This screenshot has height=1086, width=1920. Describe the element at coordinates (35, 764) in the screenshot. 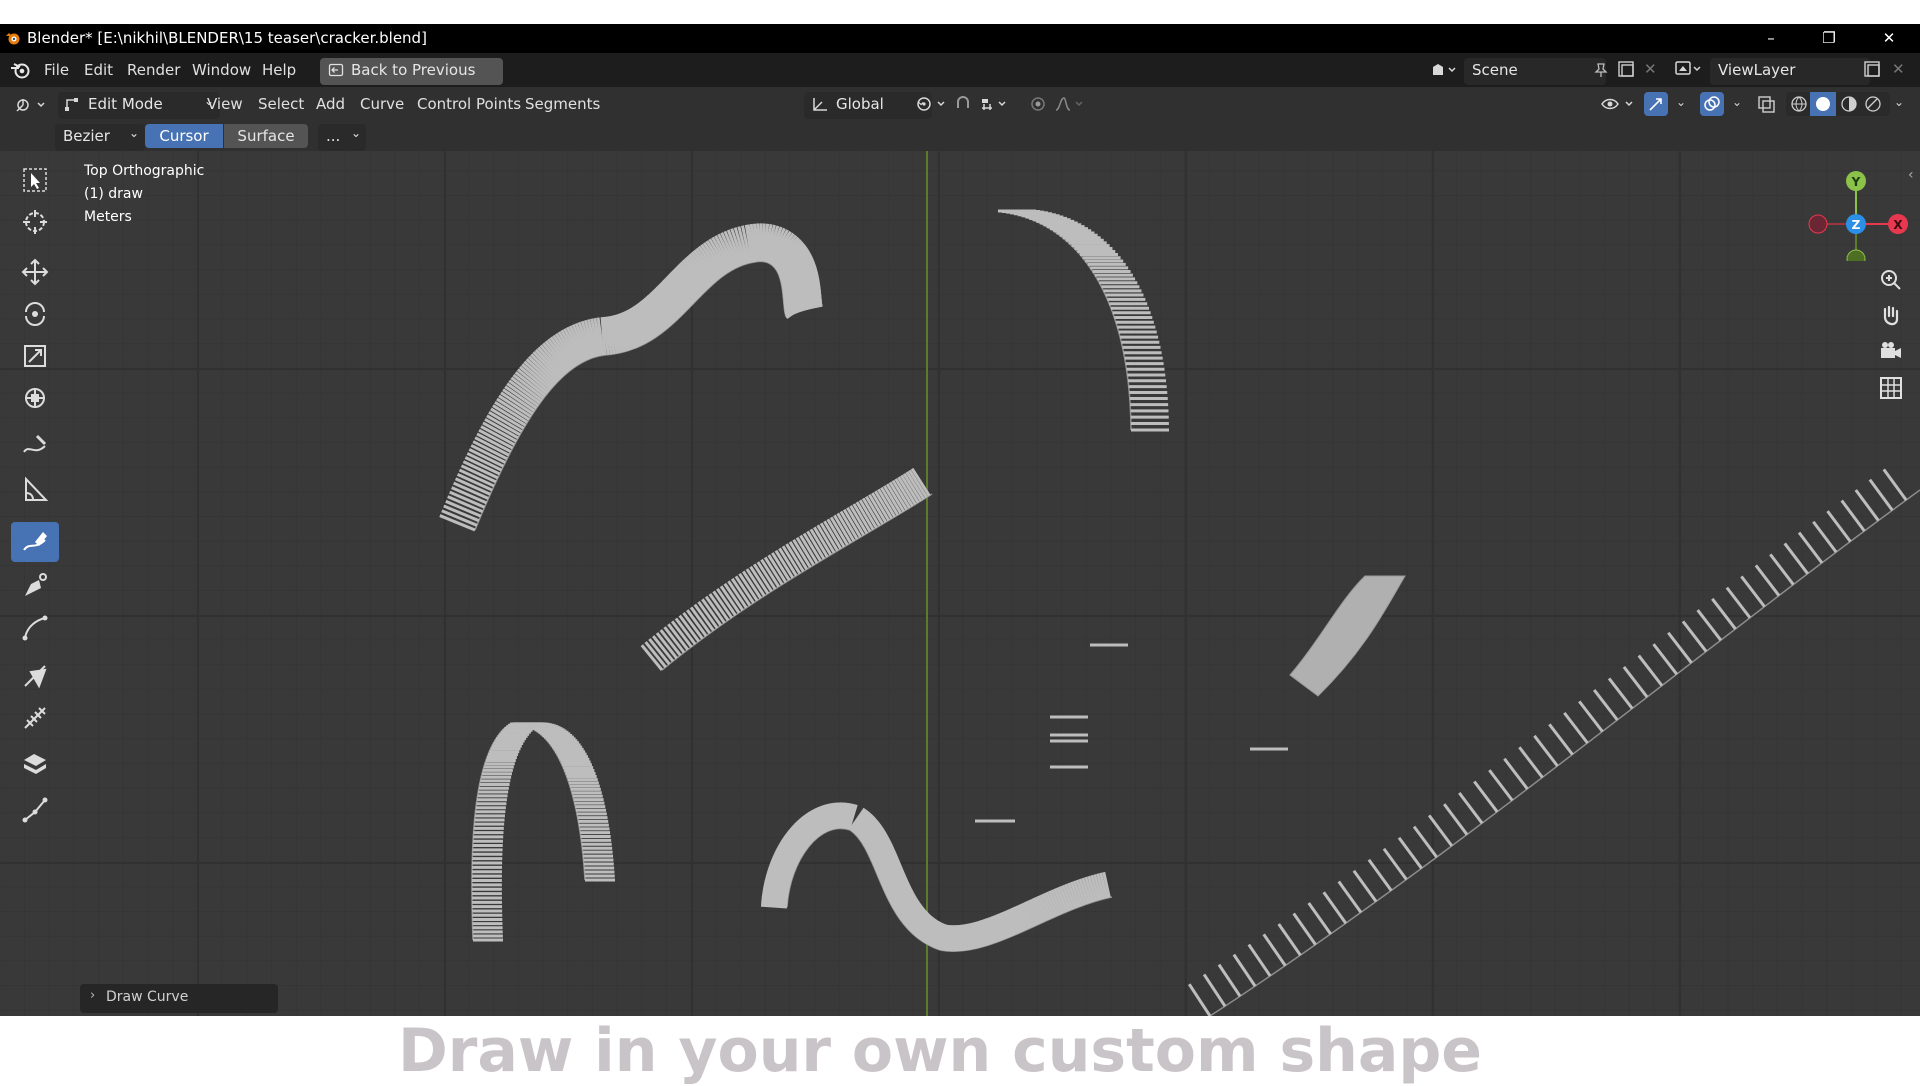

I see `tool-randomize` at that location.